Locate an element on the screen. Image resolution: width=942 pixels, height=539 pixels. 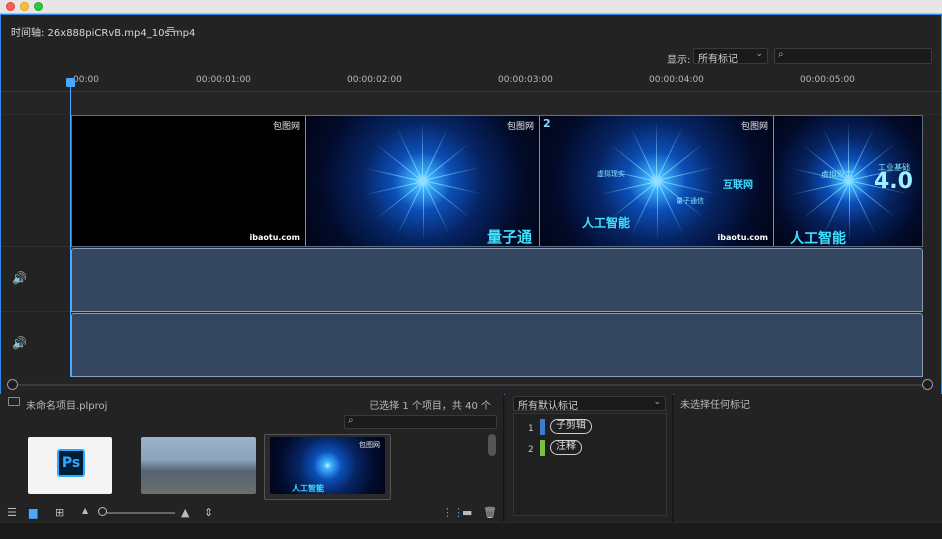
ruler-spacer is located at coordinates (471, 103).